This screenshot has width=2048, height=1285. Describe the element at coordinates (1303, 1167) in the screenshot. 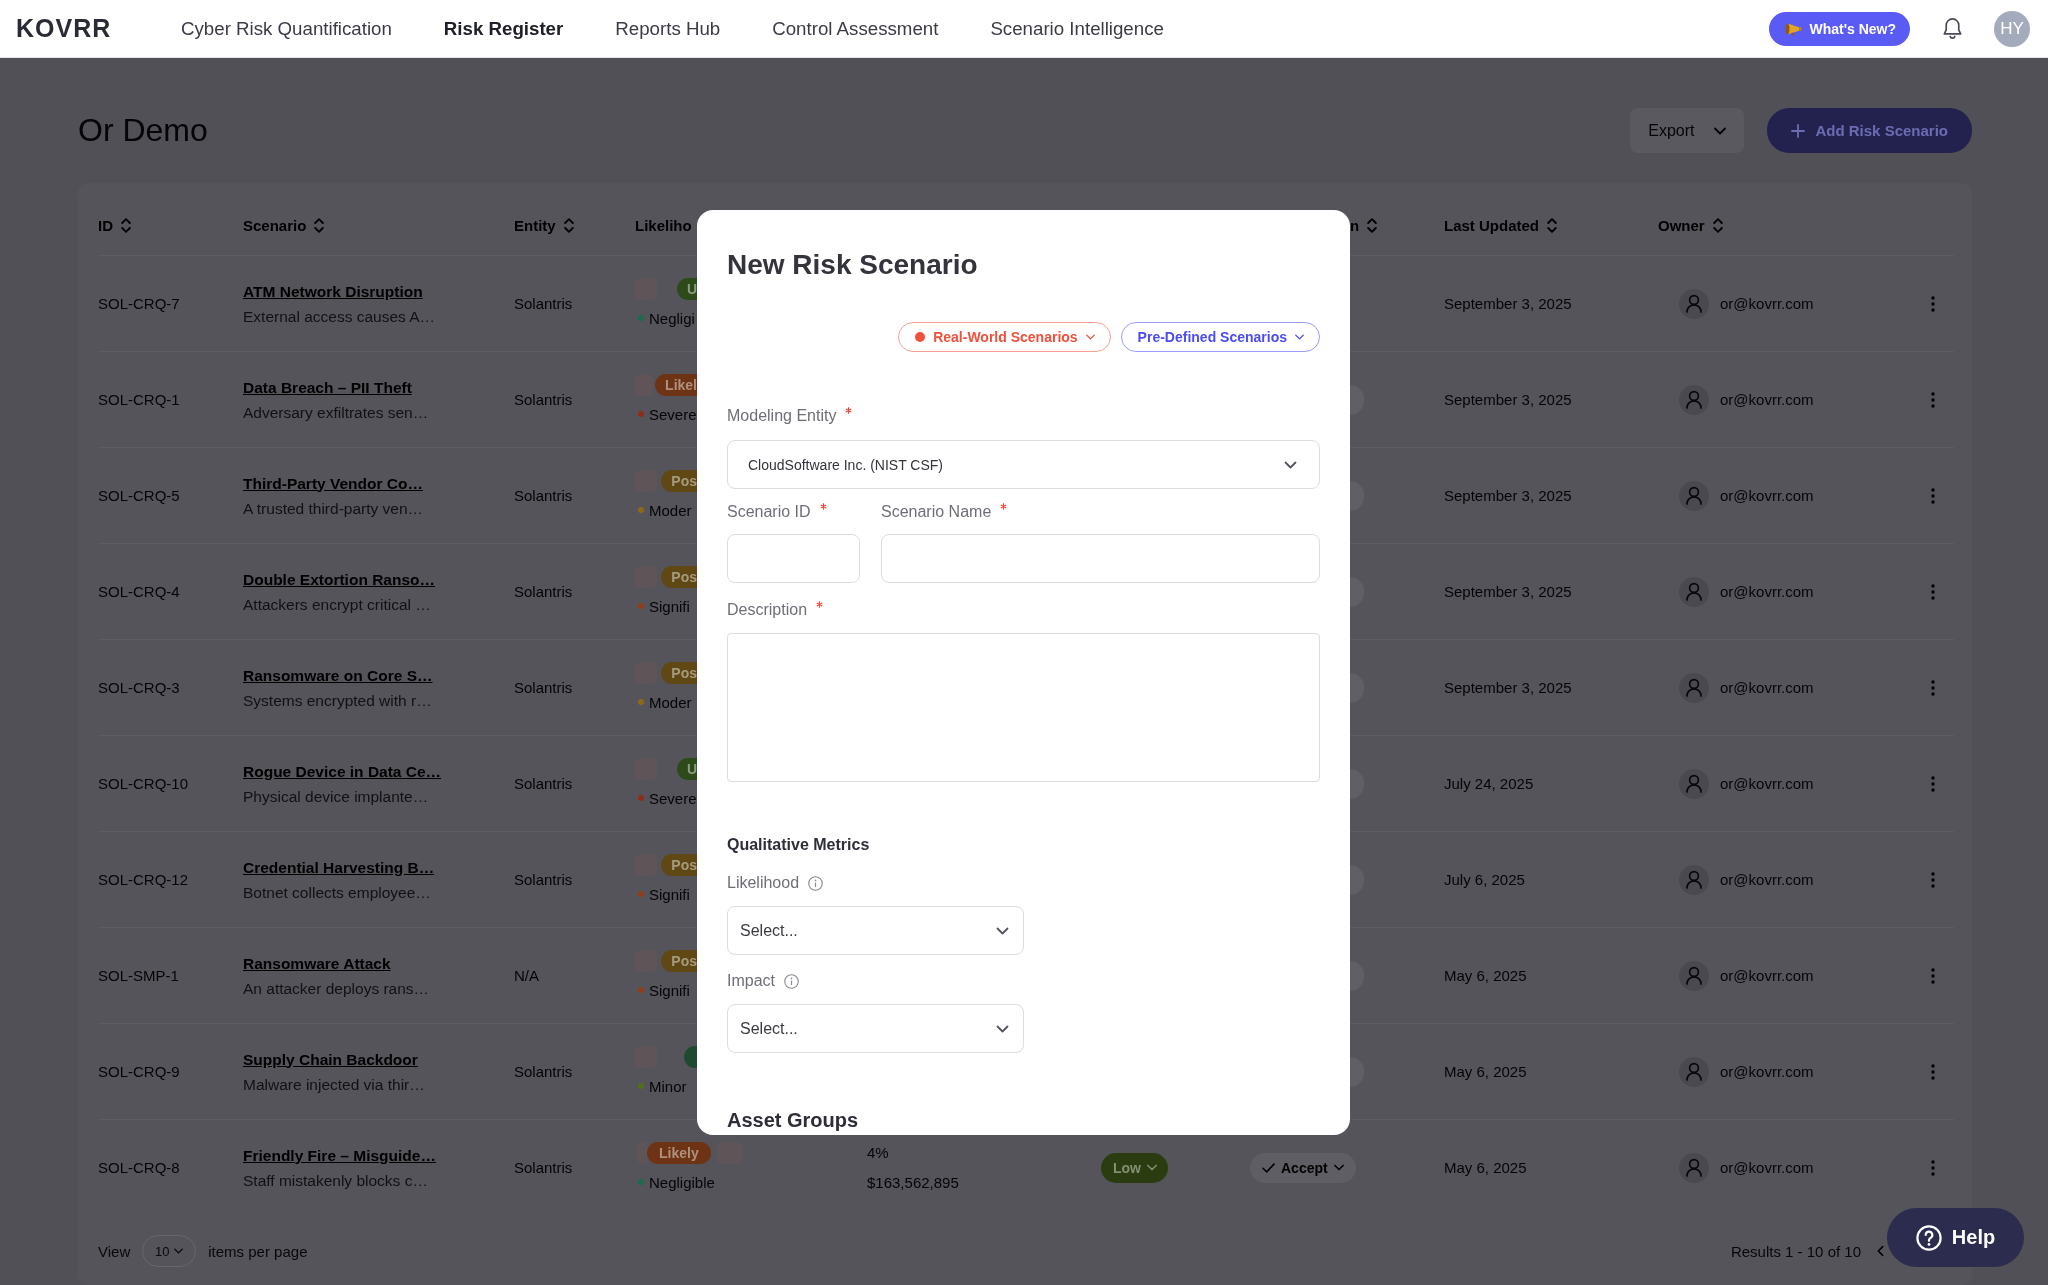

I see `response-dropdown: Accept` at that location.